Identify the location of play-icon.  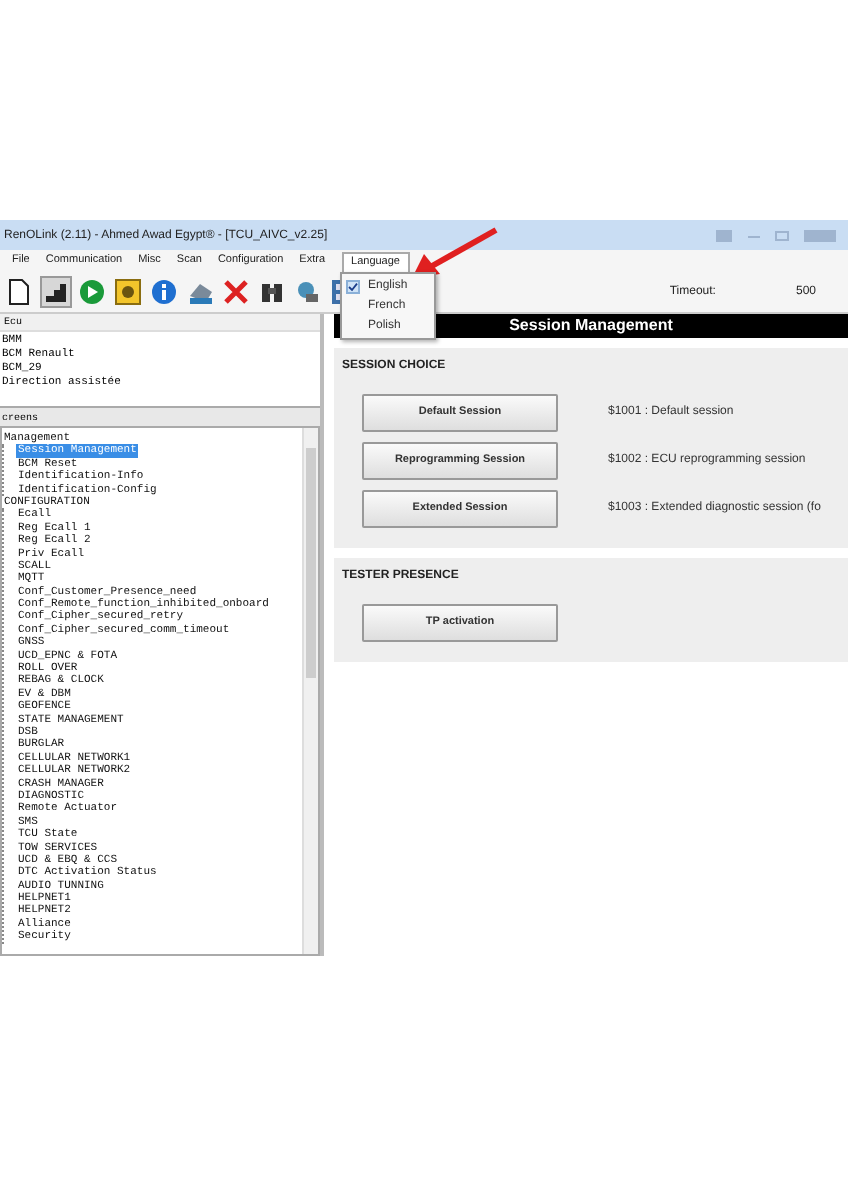
(92, 292).